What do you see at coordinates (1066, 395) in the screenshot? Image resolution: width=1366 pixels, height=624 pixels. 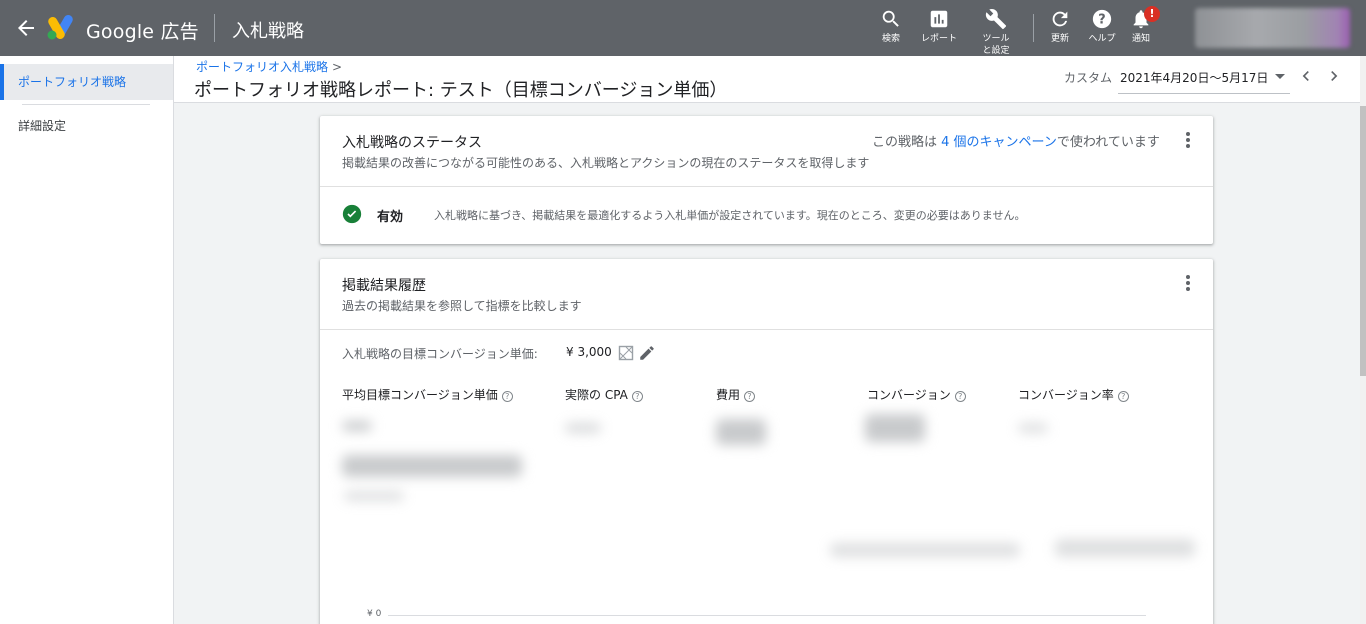 I see `metric-label: コンバージョン率` at bounding box center [1066, 395].